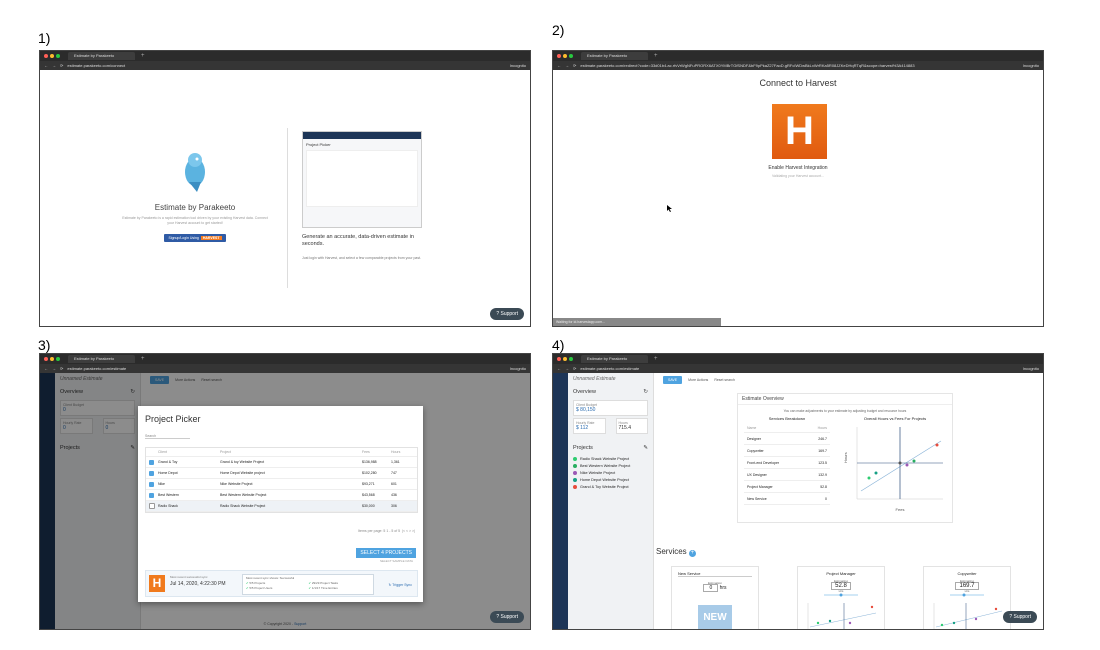 The image size is (1100, 650). Describe the element at coordinates (645, 392) in the screenshot. I see `refresh-icon: ↻` at that location.